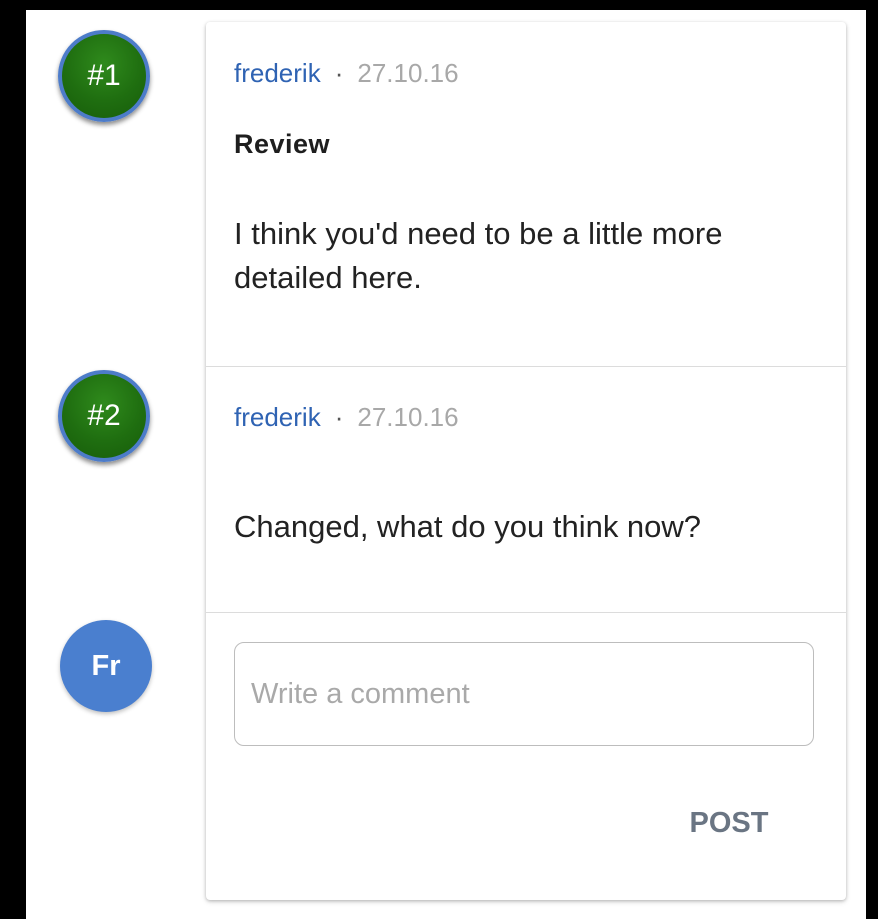 The width and height of the screenshot is (878, 919). What do you see at coordinates (468, 526) in the screenshot?
I see `comment-body: Changed, what do you think now?` at bounding box center [468, 526].